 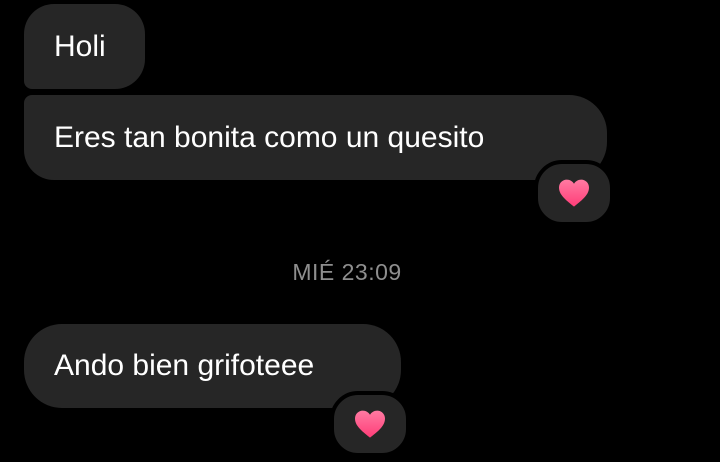 I want to click on timestamp: MIÉ 23:09, so click(x=347, y=272).